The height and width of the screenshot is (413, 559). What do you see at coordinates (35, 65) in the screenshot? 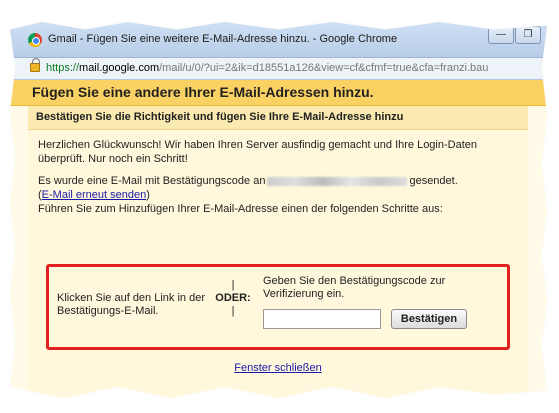
I see `lock-icon` at bounding box center [35, 65].